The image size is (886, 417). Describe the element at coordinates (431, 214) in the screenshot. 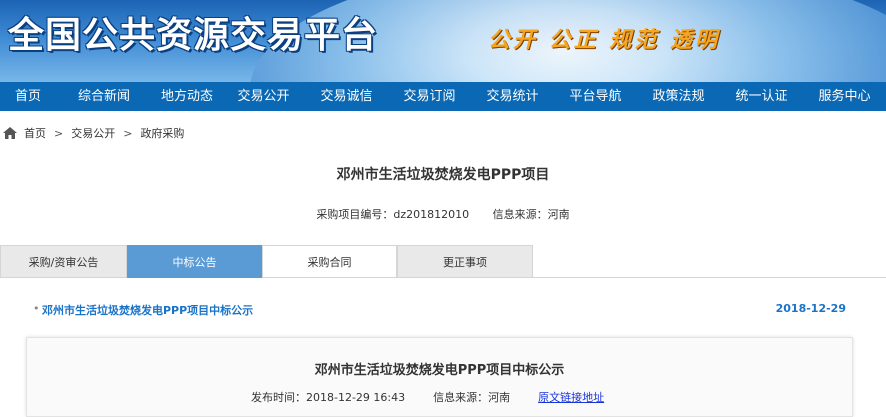

I see `project-code-value: dz201812010` at that location.